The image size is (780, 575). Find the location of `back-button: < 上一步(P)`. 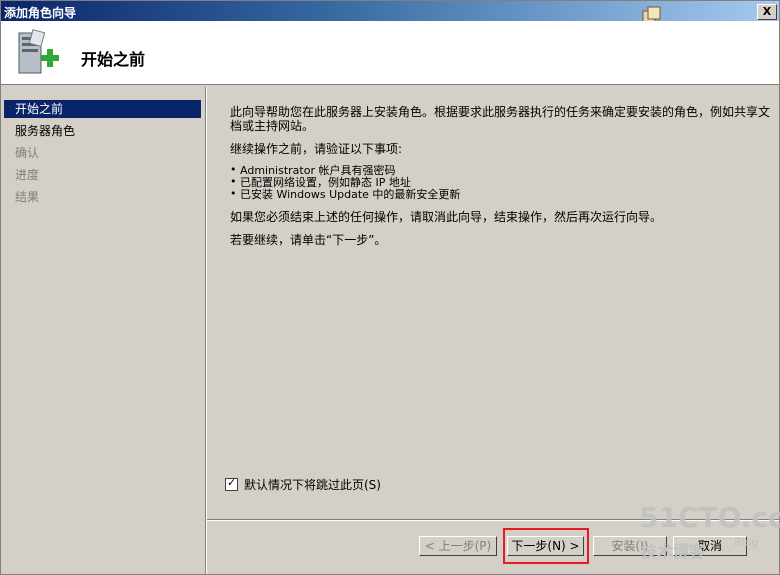

back-button: < 上一步(P) is located at coordinates (458, 546).